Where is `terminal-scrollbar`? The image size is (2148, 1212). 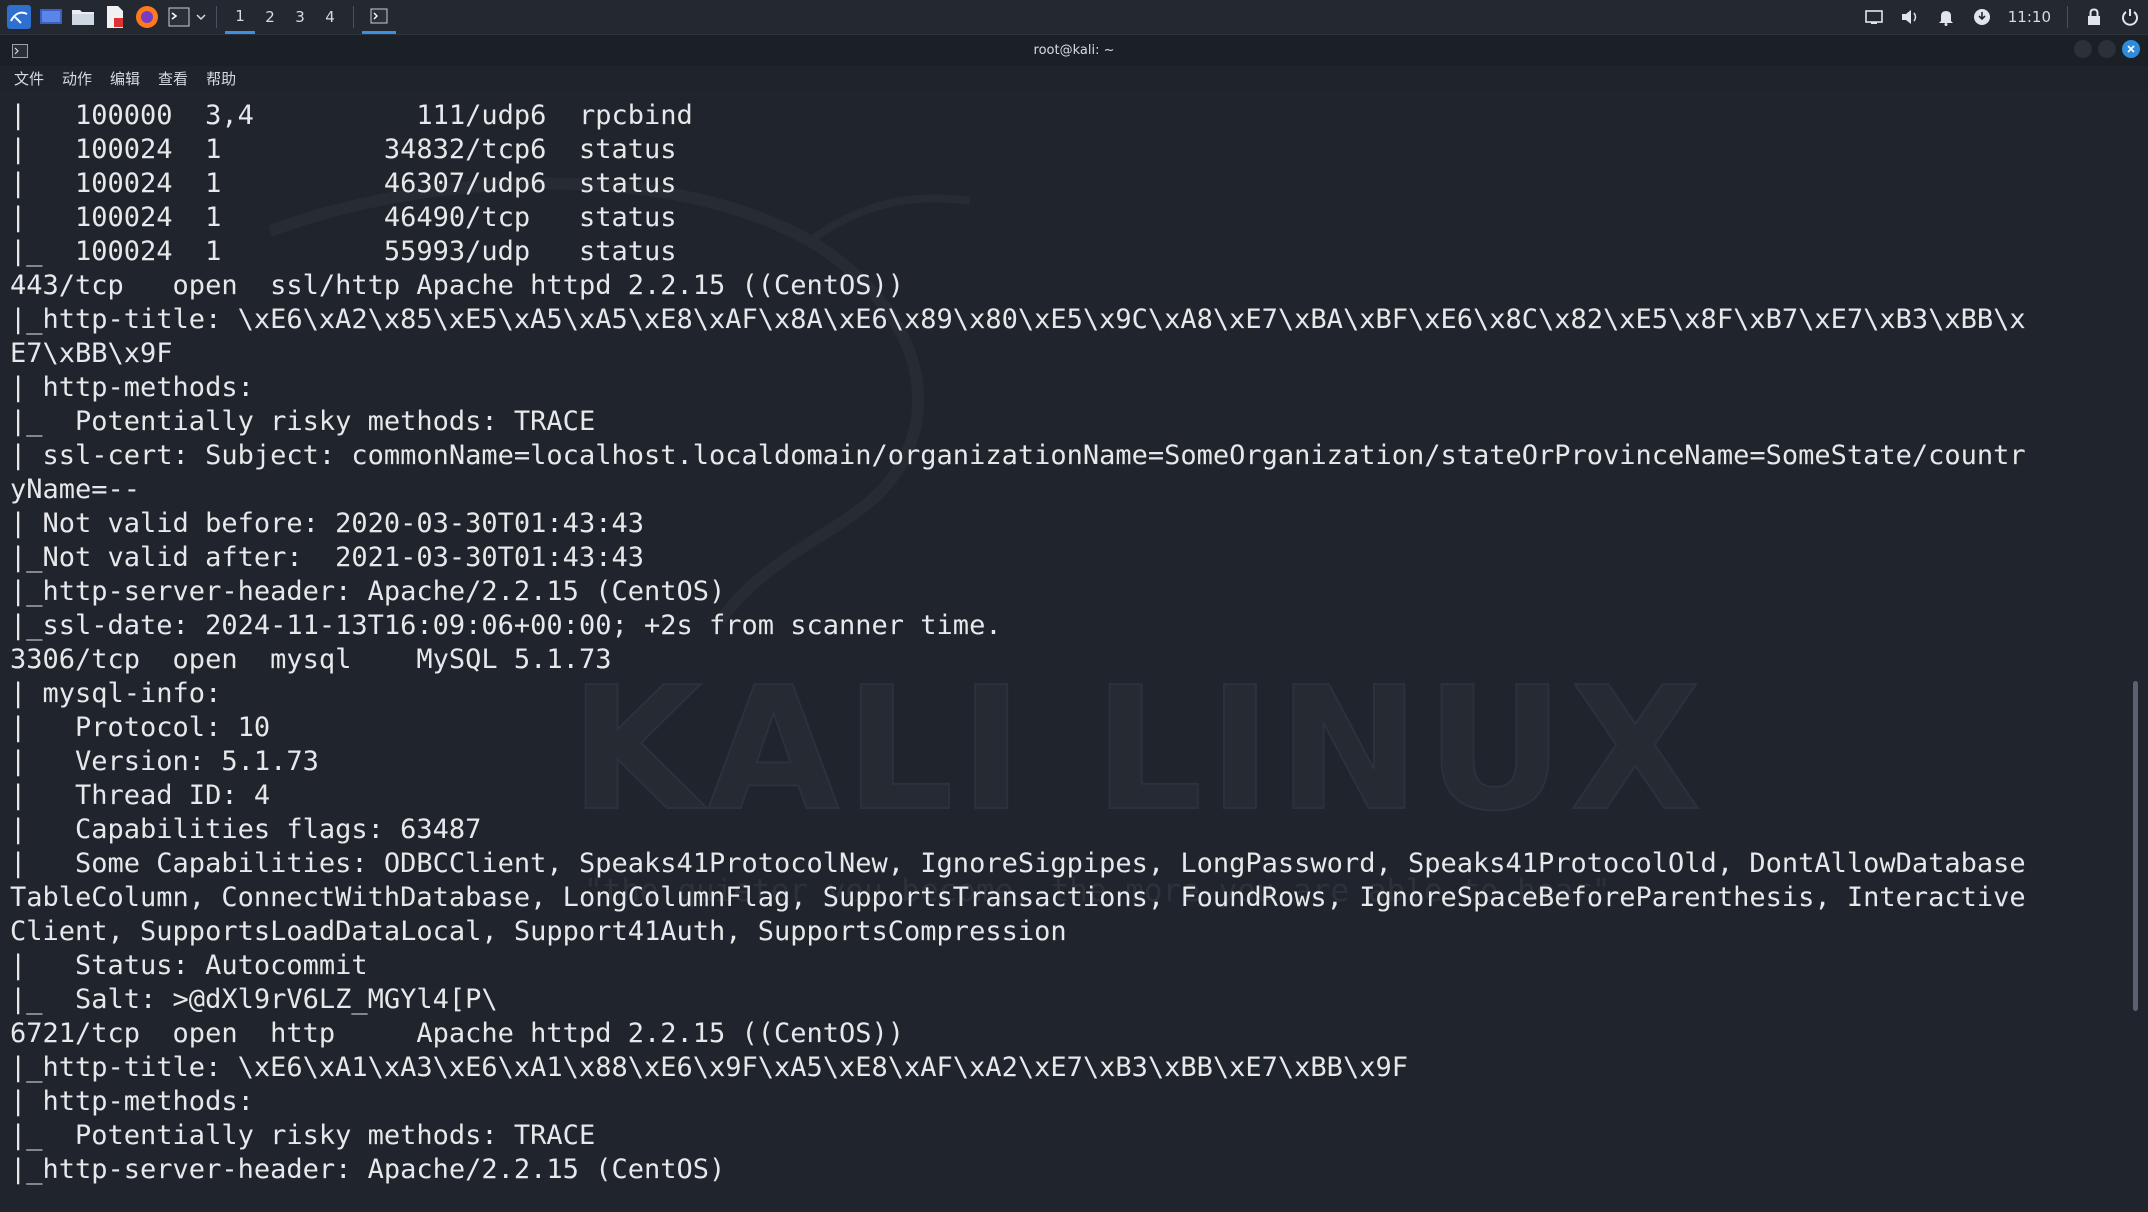
terminal-scrollbar is located at coordinates (2135, 846).